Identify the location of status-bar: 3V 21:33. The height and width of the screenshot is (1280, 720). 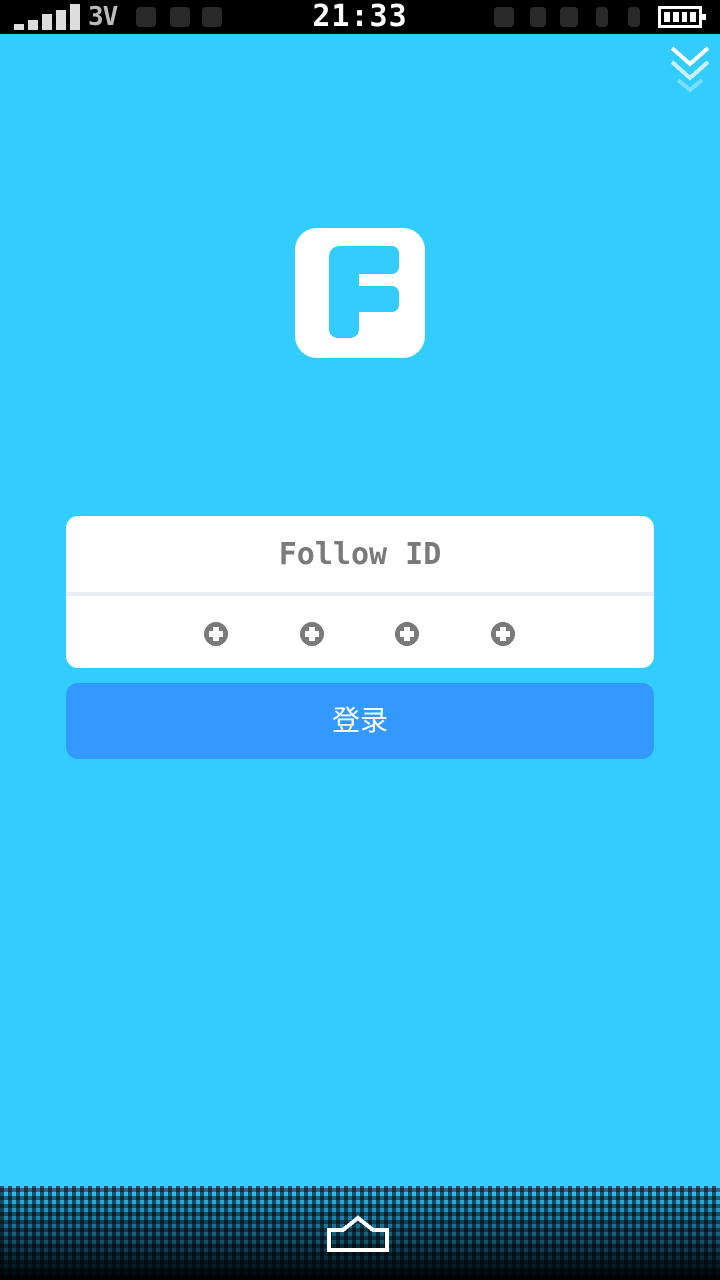
(360, 17).